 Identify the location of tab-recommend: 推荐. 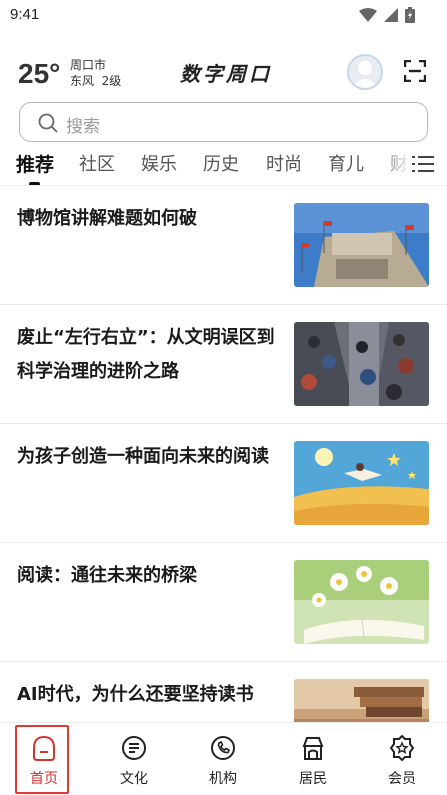
(35, 163).